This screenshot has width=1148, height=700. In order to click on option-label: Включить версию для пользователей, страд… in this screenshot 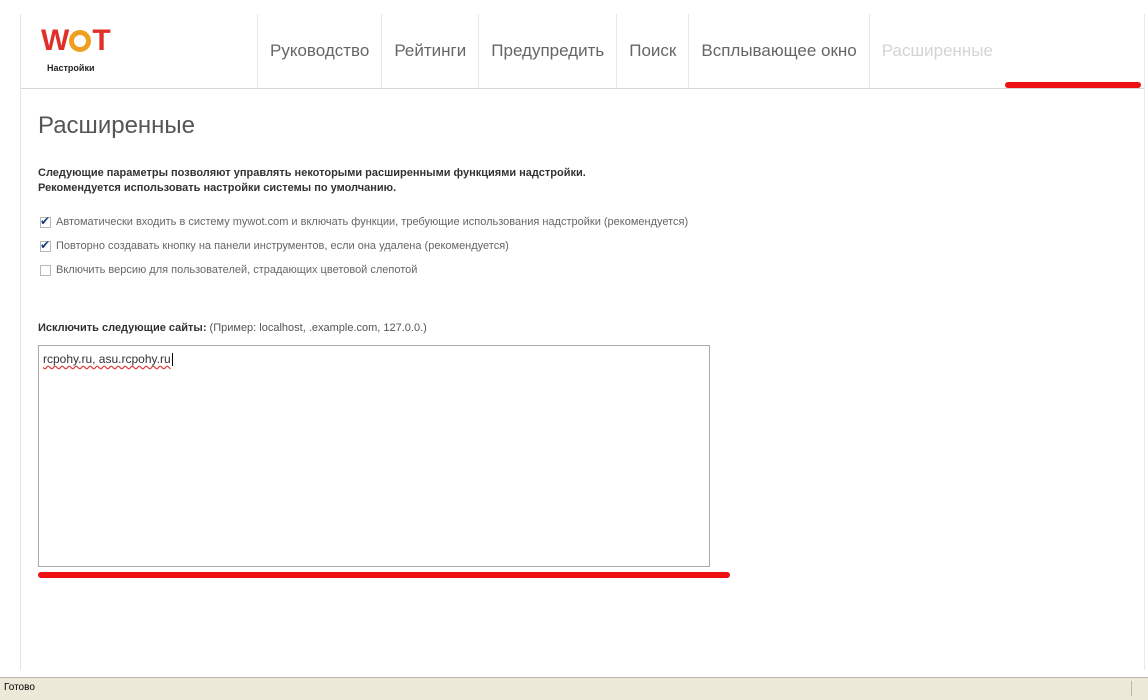, I will do `click(237, 270)`.